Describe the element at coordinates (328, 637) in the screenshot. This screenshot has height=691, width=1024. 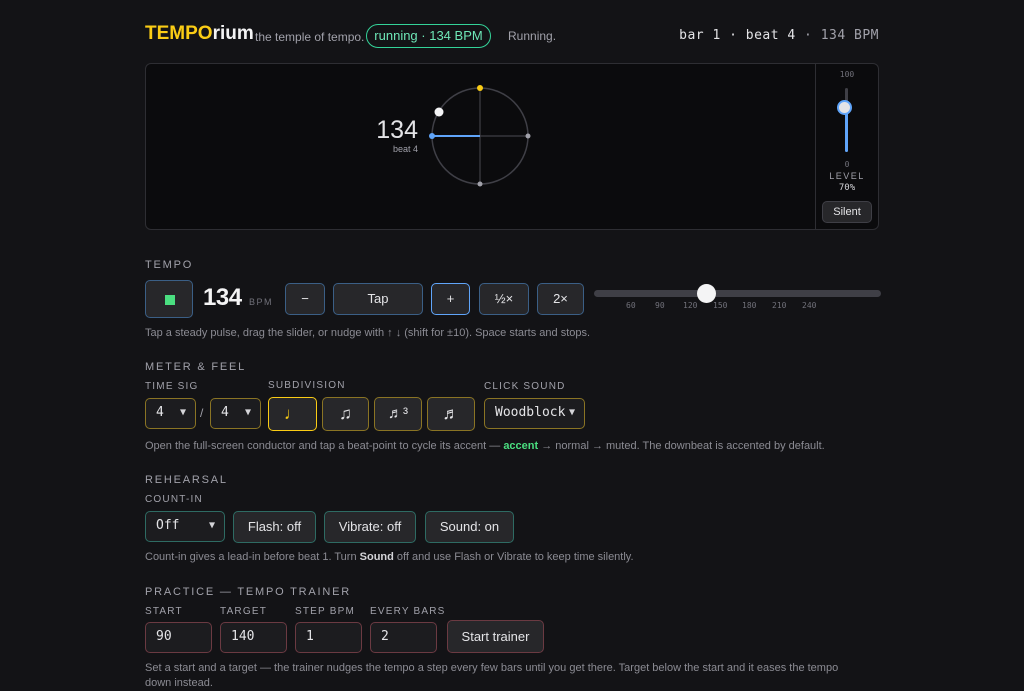
I see `trainer-step-input: 1` at that location.